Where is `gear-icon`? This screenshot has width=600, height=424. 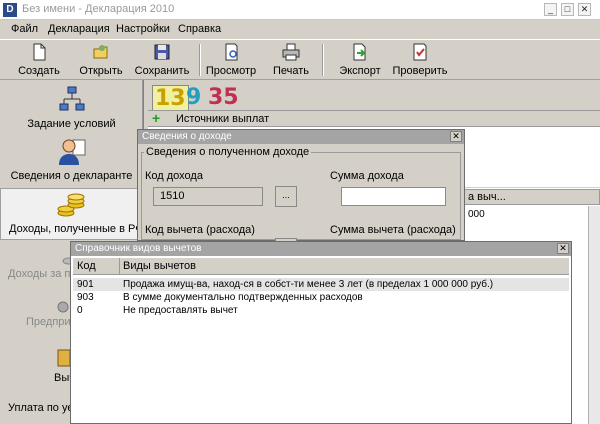 gear-icon is located at coordinates (63, 307).